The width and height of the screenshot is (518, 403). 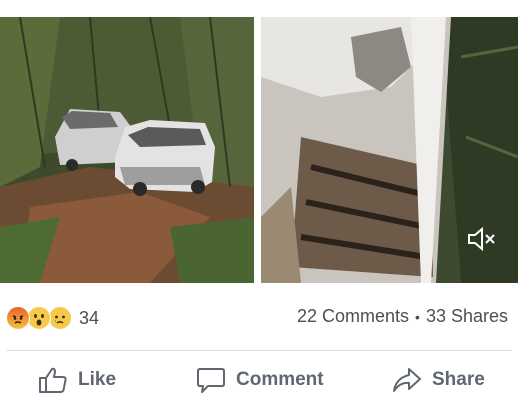 I want to click on sad-reaction-icon, so click(x=60, y=318).